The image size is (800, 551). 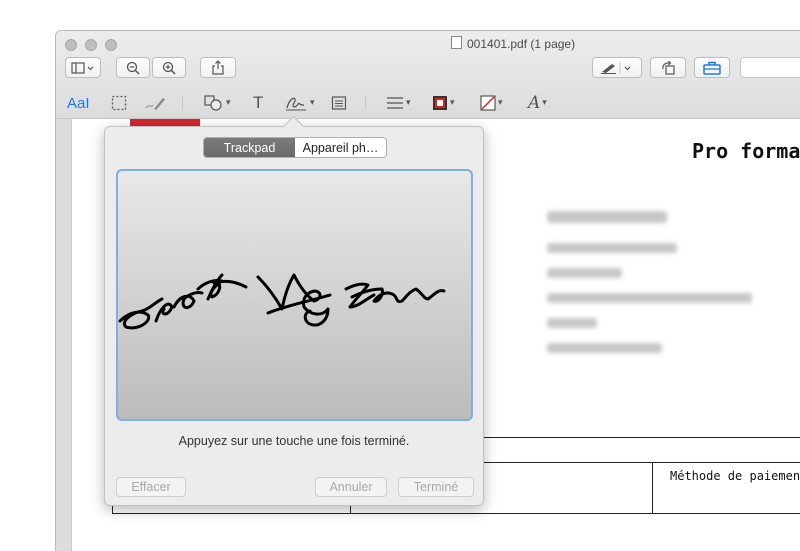 I want to click on share-icon, so click(x=218, y=67).